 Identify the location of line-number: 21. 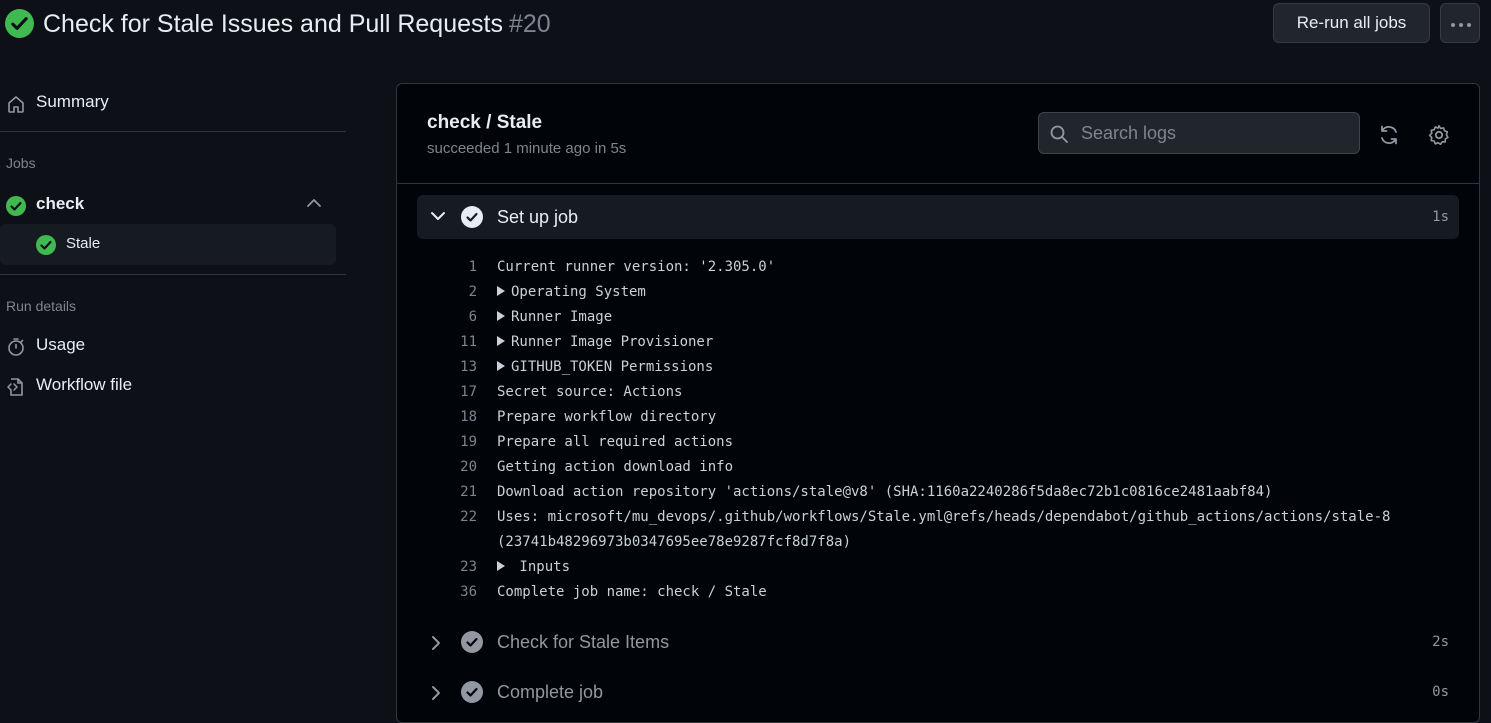
(457, 492).